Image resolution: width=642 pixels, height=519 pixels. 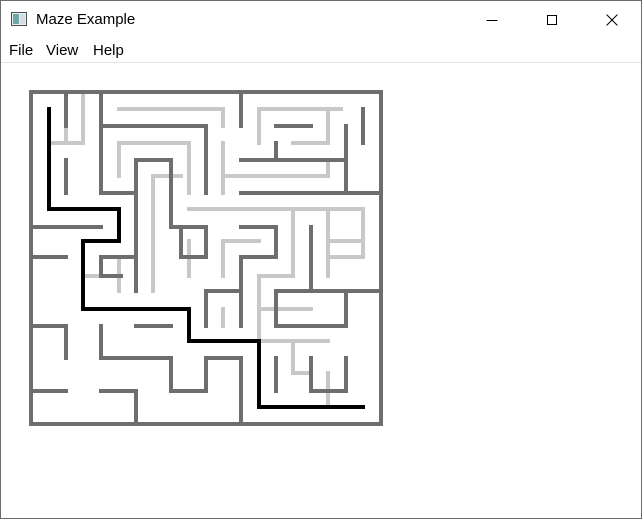 I want to click on menu-bar: File View Help, so click(x=321, y=50).